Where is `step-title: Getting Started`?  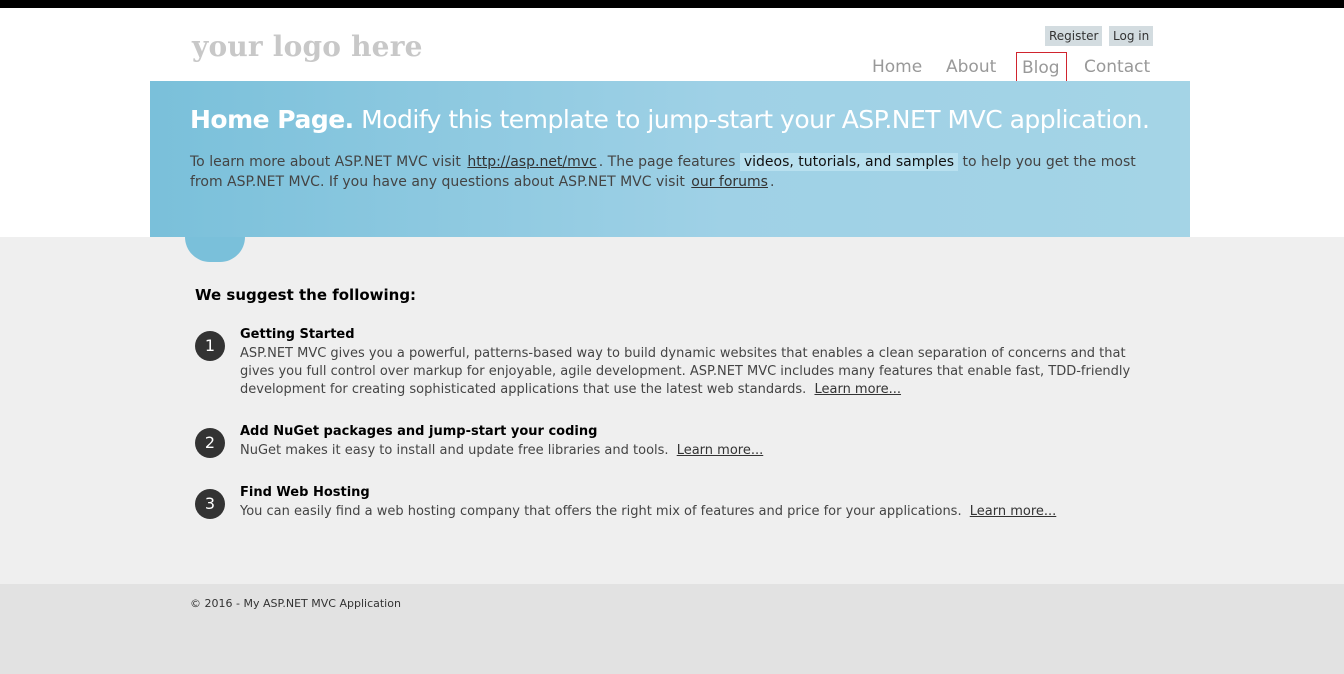 step-title: Getting Started is located at coordinates (297, 334).